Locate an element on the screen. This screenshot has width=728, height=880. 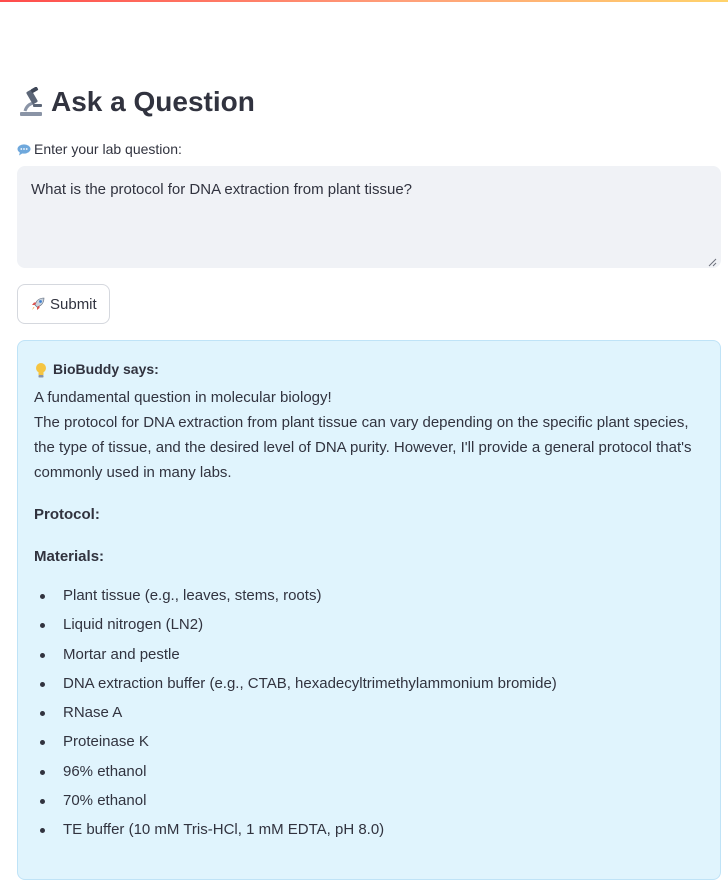
list-item: RNase A is located at coordinates (369, 717).